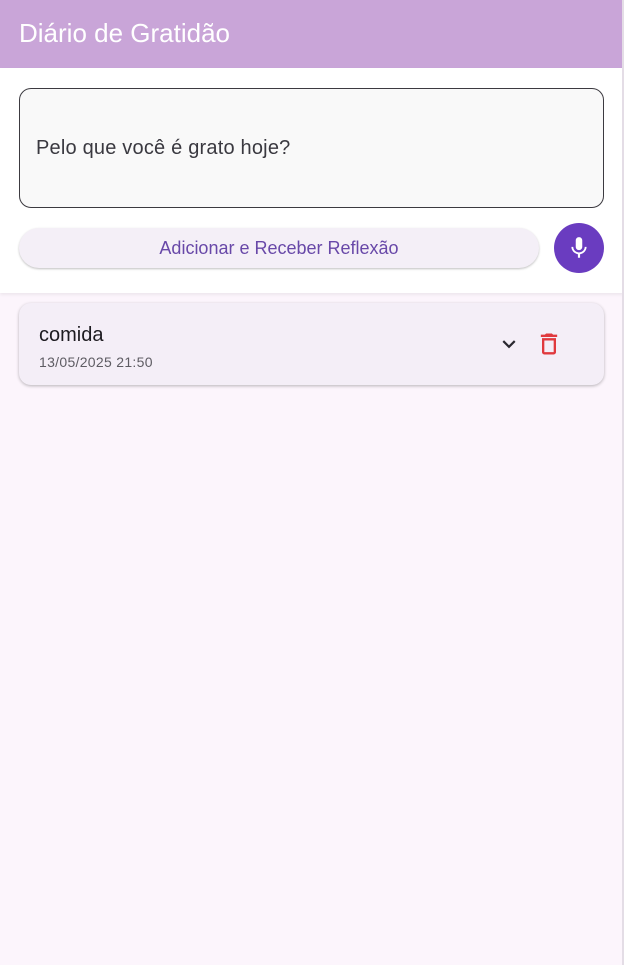 This screenshot has height=965, width=624. What do you see at coordinates (124, 33) in the screenshot?
I see `app-title: Diário de Gratidão` at bounding box center [124, 33].